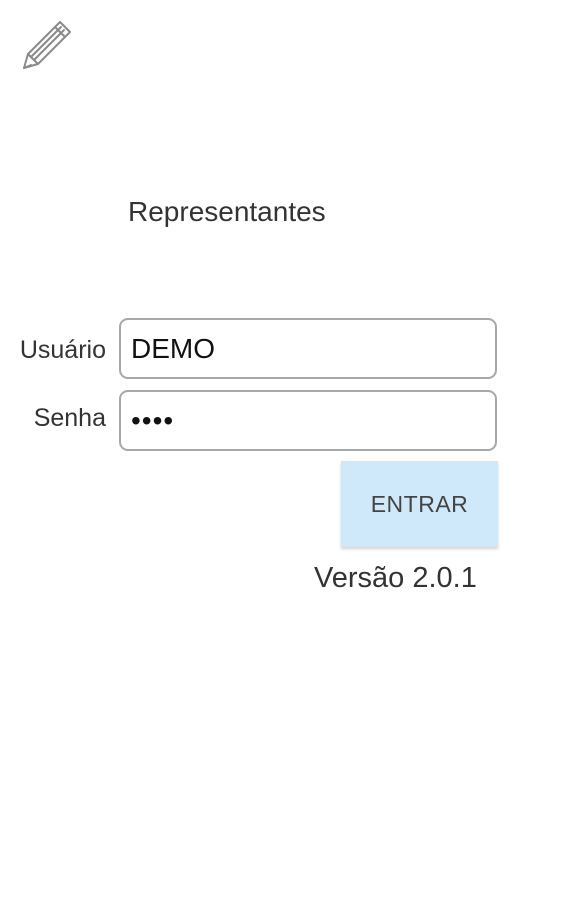  Describe the element at coordinates (308, 348) in the screenshot. I see `username-input` at that location.